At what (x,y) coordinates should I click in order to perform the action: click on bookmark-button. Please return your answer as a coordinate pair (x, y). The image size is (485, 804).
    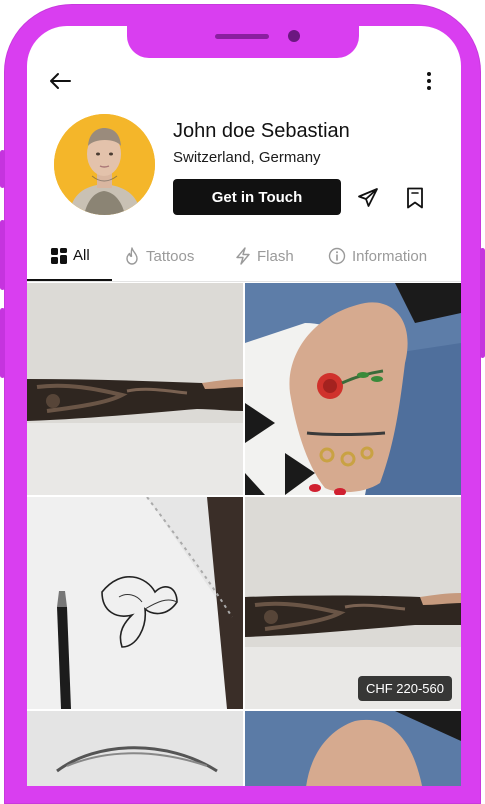
    Looking at the image, I should click on (415, 198).